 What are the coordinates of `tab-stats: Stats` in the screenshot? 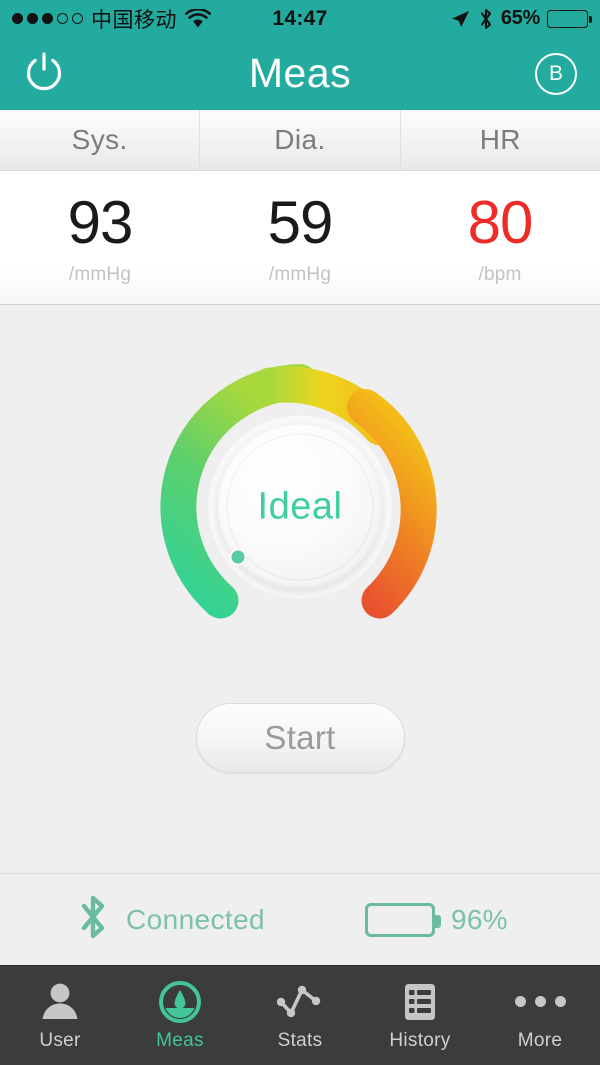 It's located at (300, 1015).